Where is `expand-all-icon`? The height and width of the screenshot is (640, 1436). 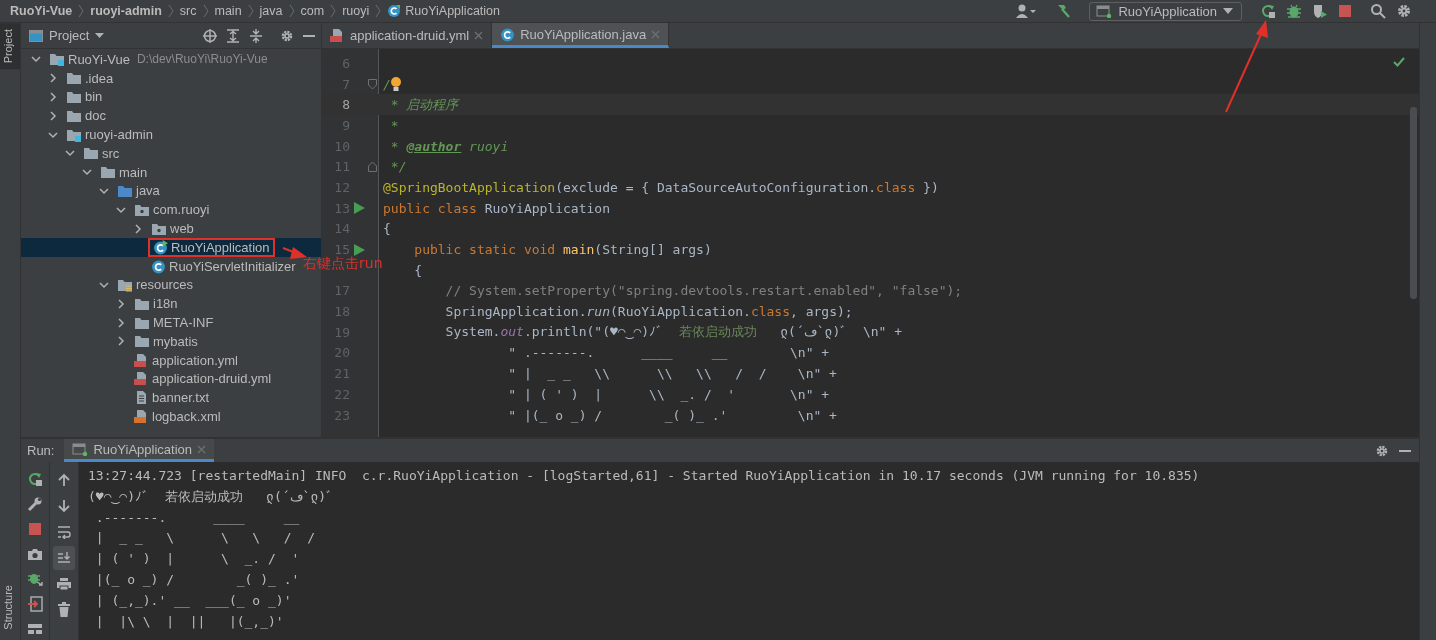
expand-all-icon is located at coordinates (233, 35).